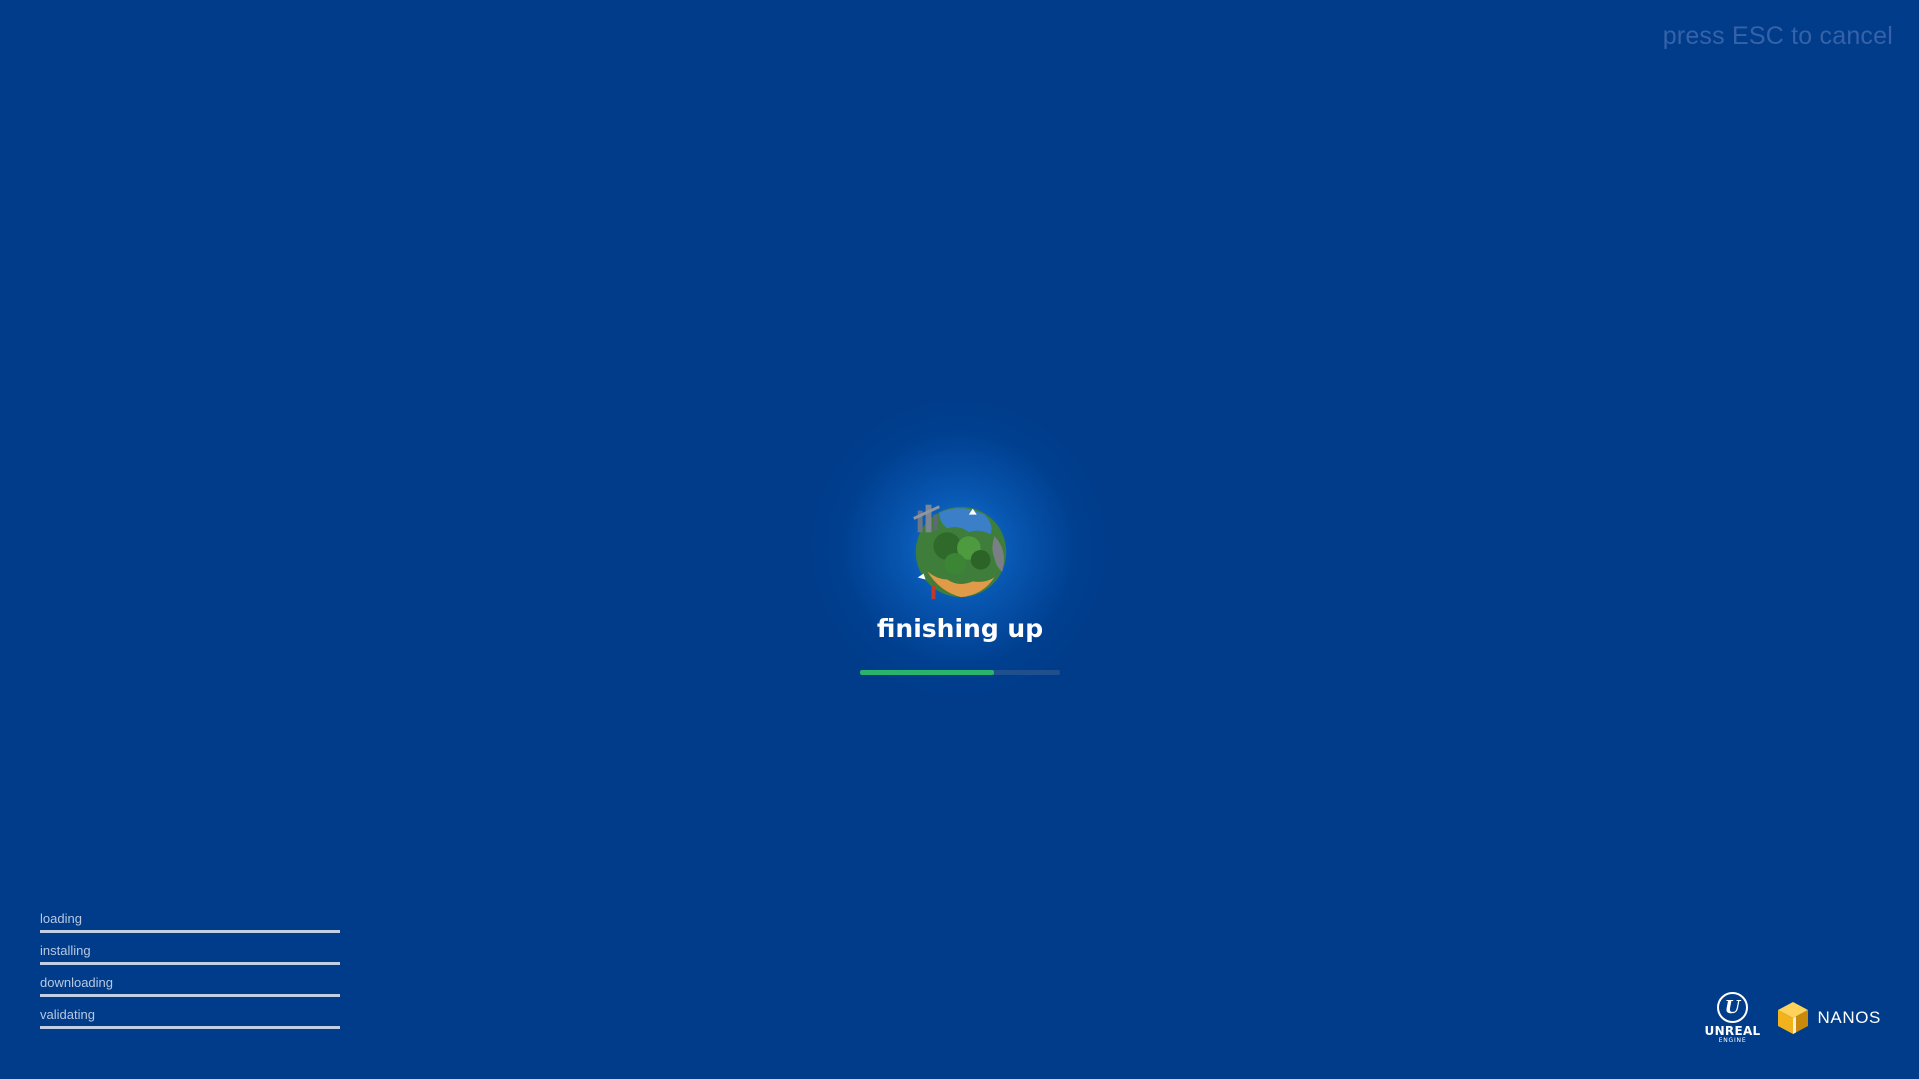  I want to click on unreal-subtitle: ENGINE, so click(1732, 1040).